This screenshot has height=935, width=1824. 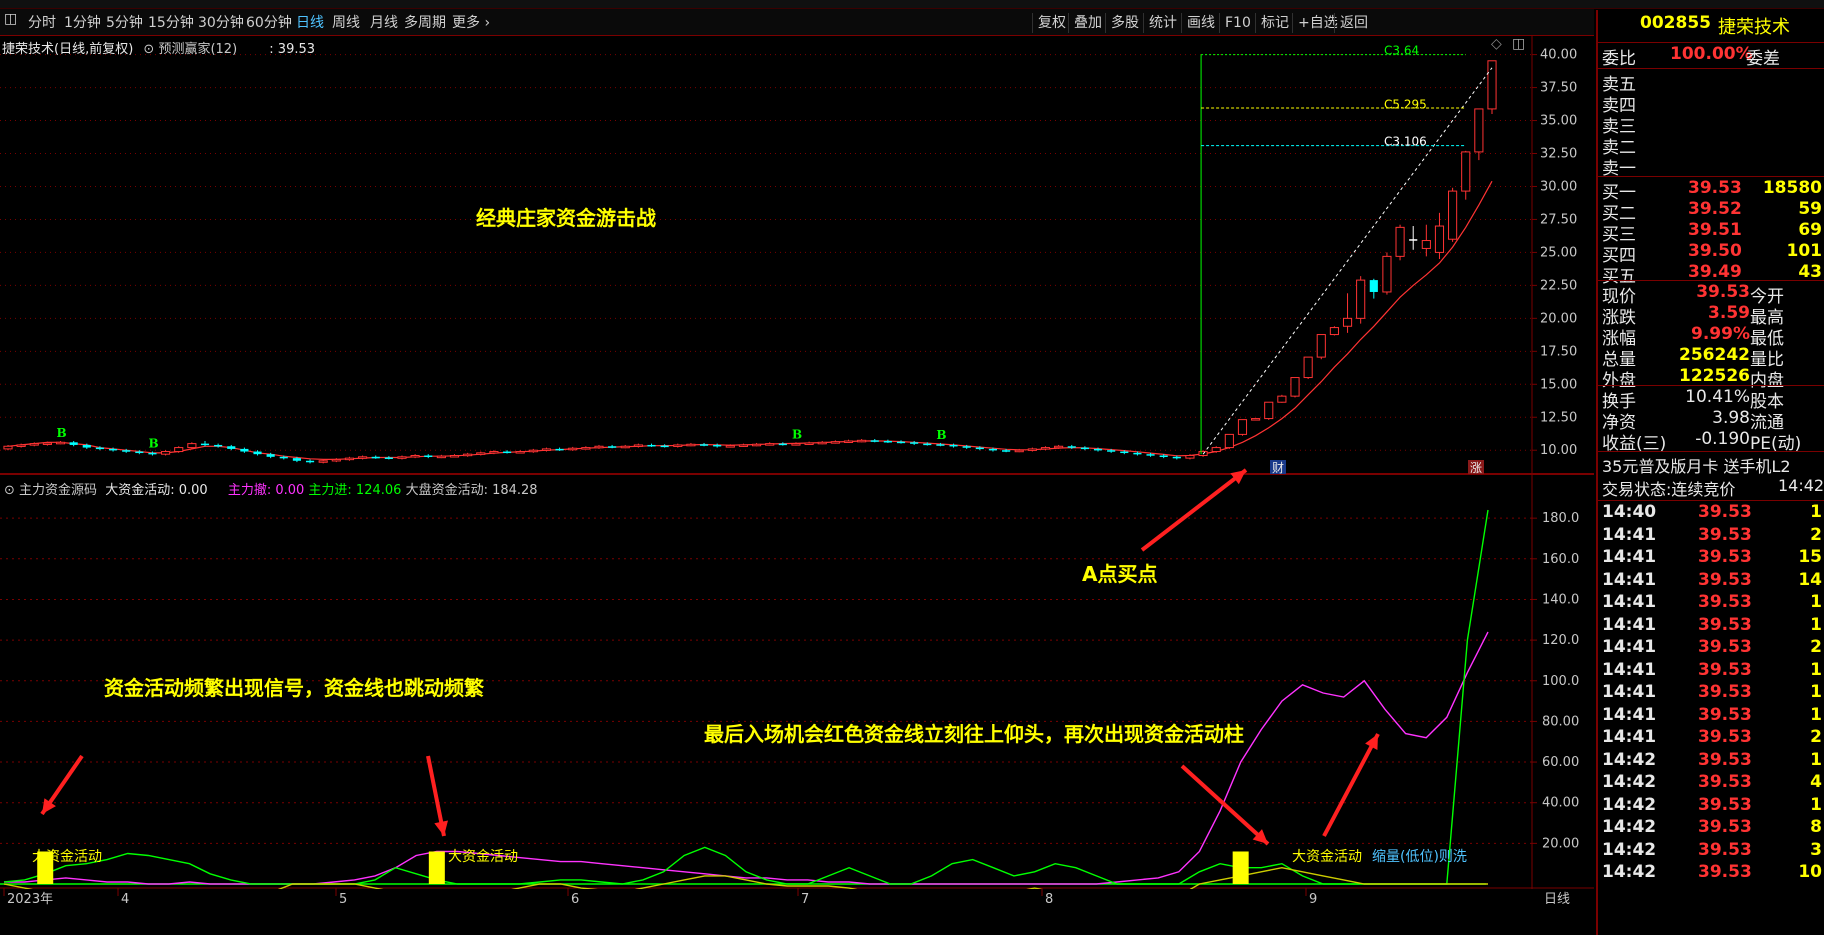 What do you see at coordinates (1087, 23) in the screenshot?
I see `overlay-button: 叠加` at bounding box center [1087, 23].